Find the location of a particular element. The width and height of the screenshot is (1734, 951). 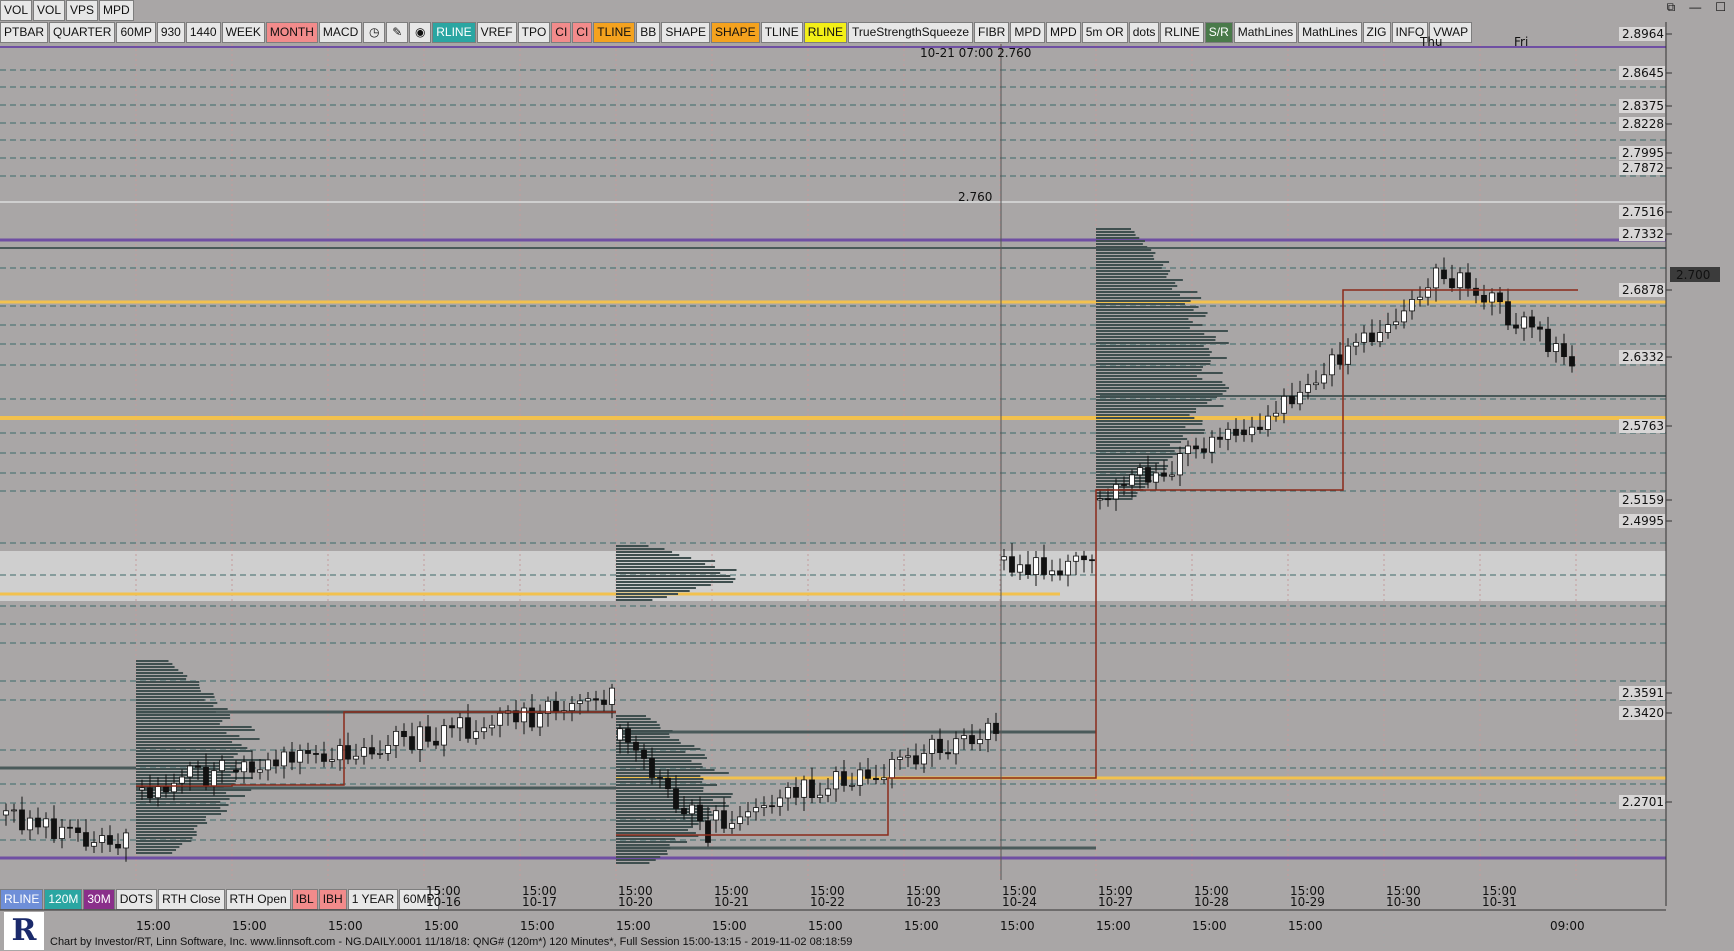

price-label: 2.6878 is located at coordinates (1643, 290).